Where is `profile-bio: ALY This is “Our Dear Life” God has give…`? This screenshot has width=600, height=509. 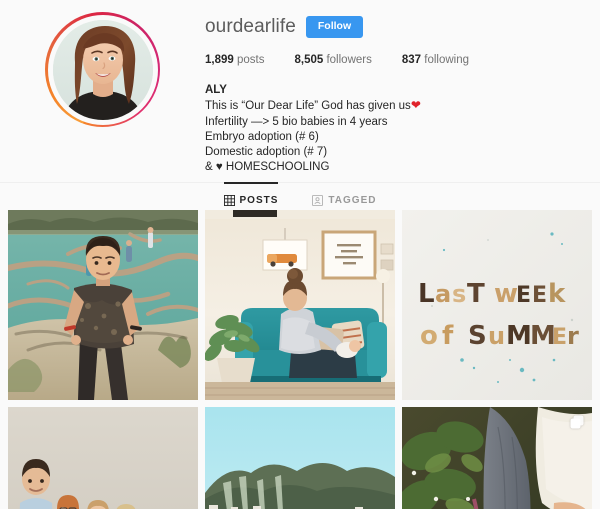
profile-bio: ALY This is “Our Dear Life” God has give… is located at coordinates (394, 129).